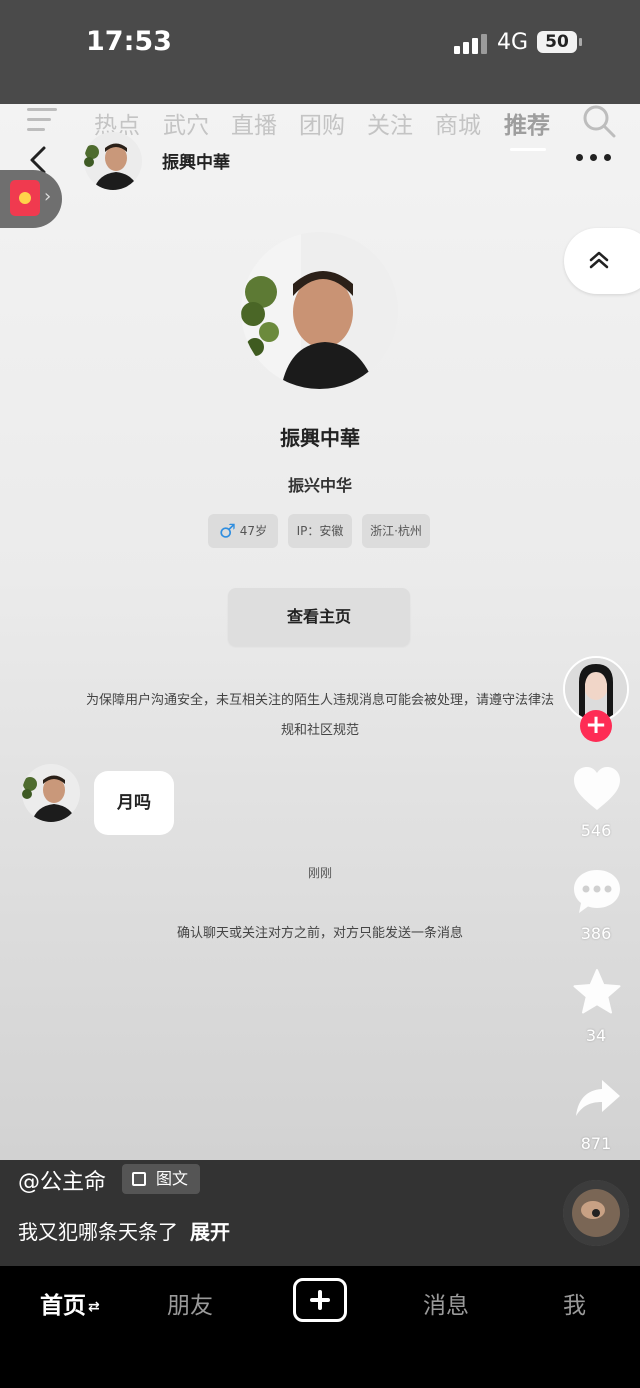 The height and width of the screenshot is (1388, 640). I want to click on image-text-badge: 图文, so click(161, 1179).